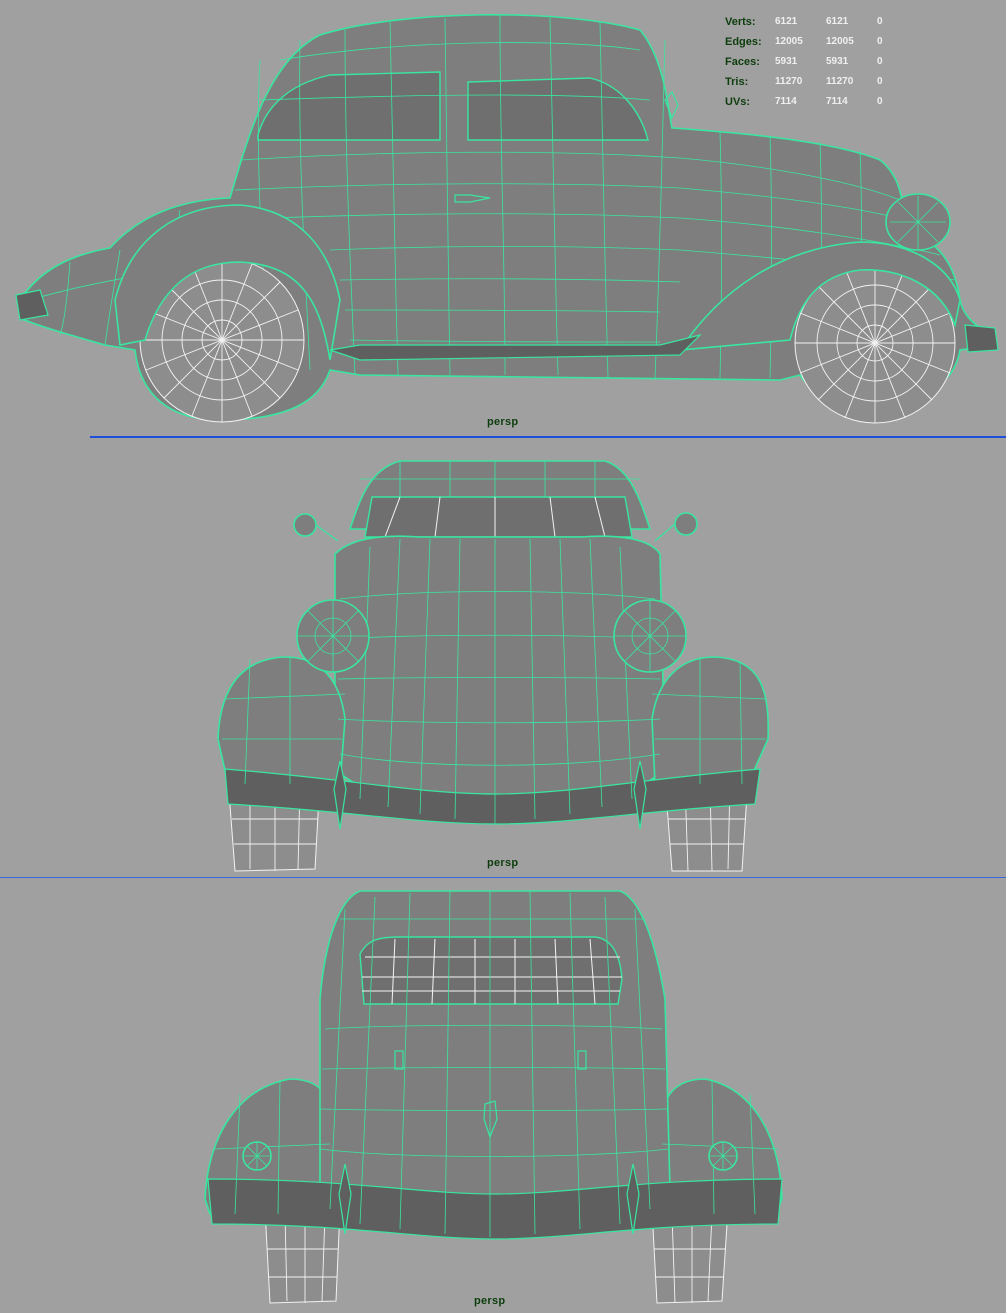 This screenshot has height=1313, width=1006. What do you see at coordinates (840, 41) in the screenshot?
I see `stats-total: 12005` at bounding box center [840, 41].